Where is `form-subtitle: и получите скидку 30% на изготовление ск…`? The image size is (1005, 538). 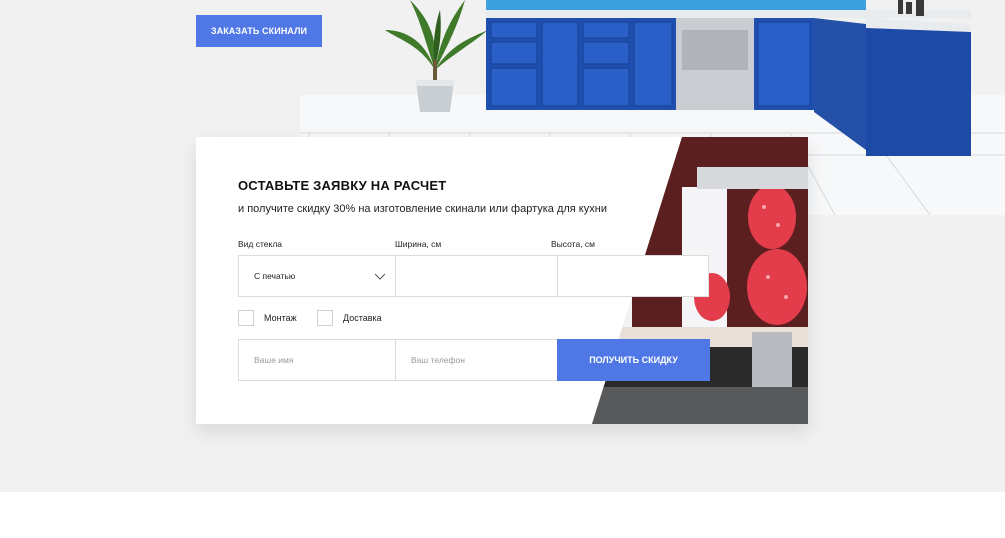 form-subtitle: и получите скидку 30% на изготовление ск… is located at coordinates (422, 209).